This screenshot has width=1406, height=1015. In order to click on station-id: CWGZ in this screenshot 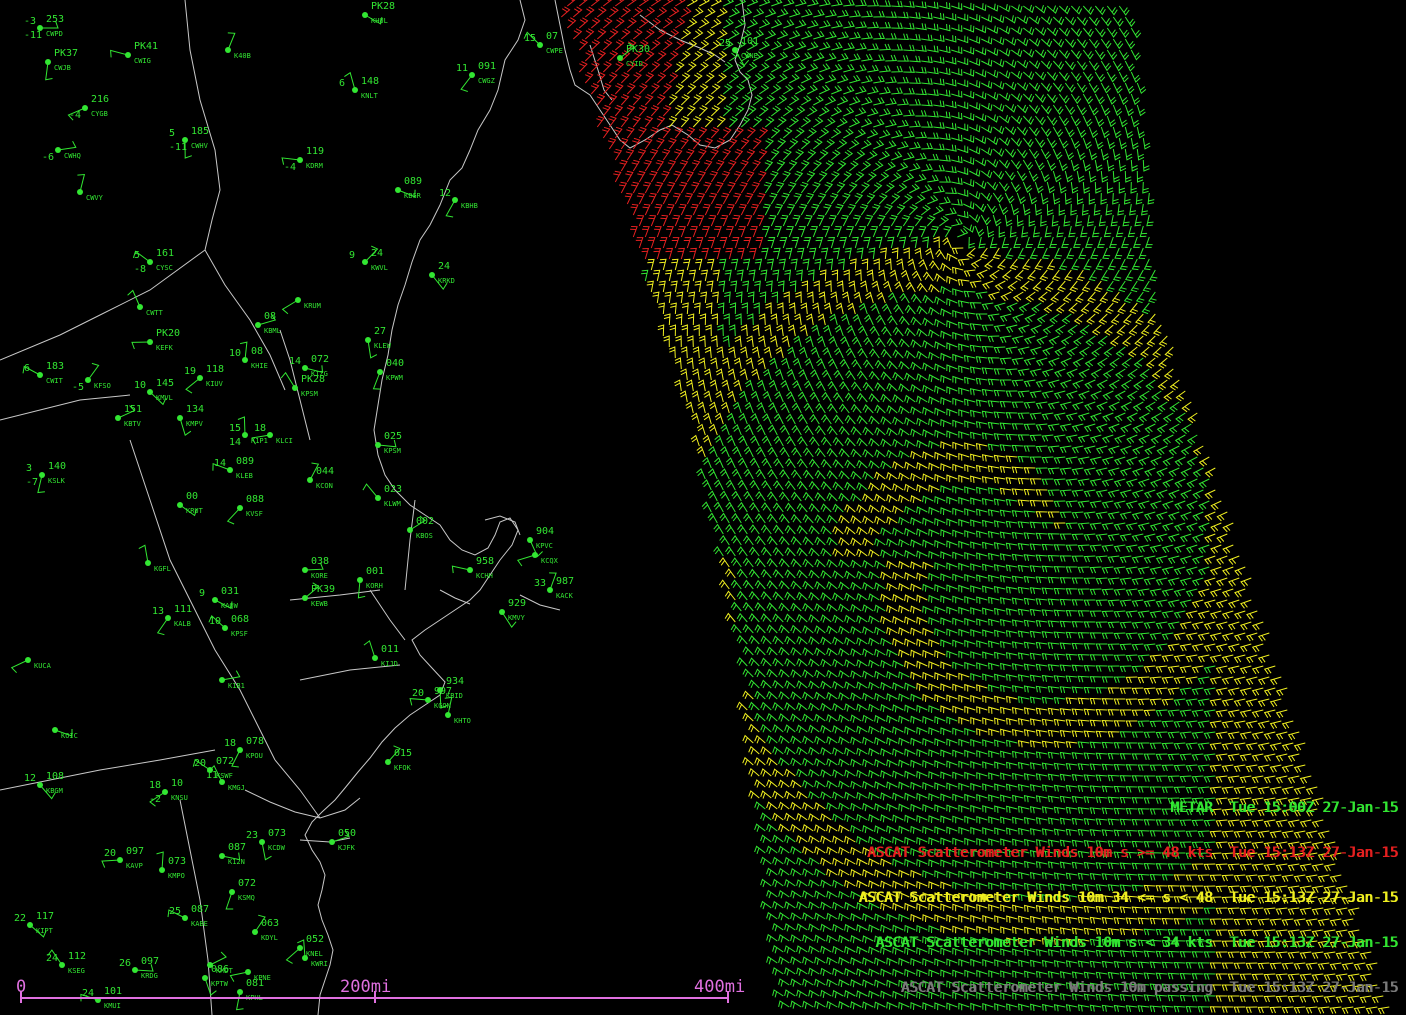, I will do `click(486, 81)`.